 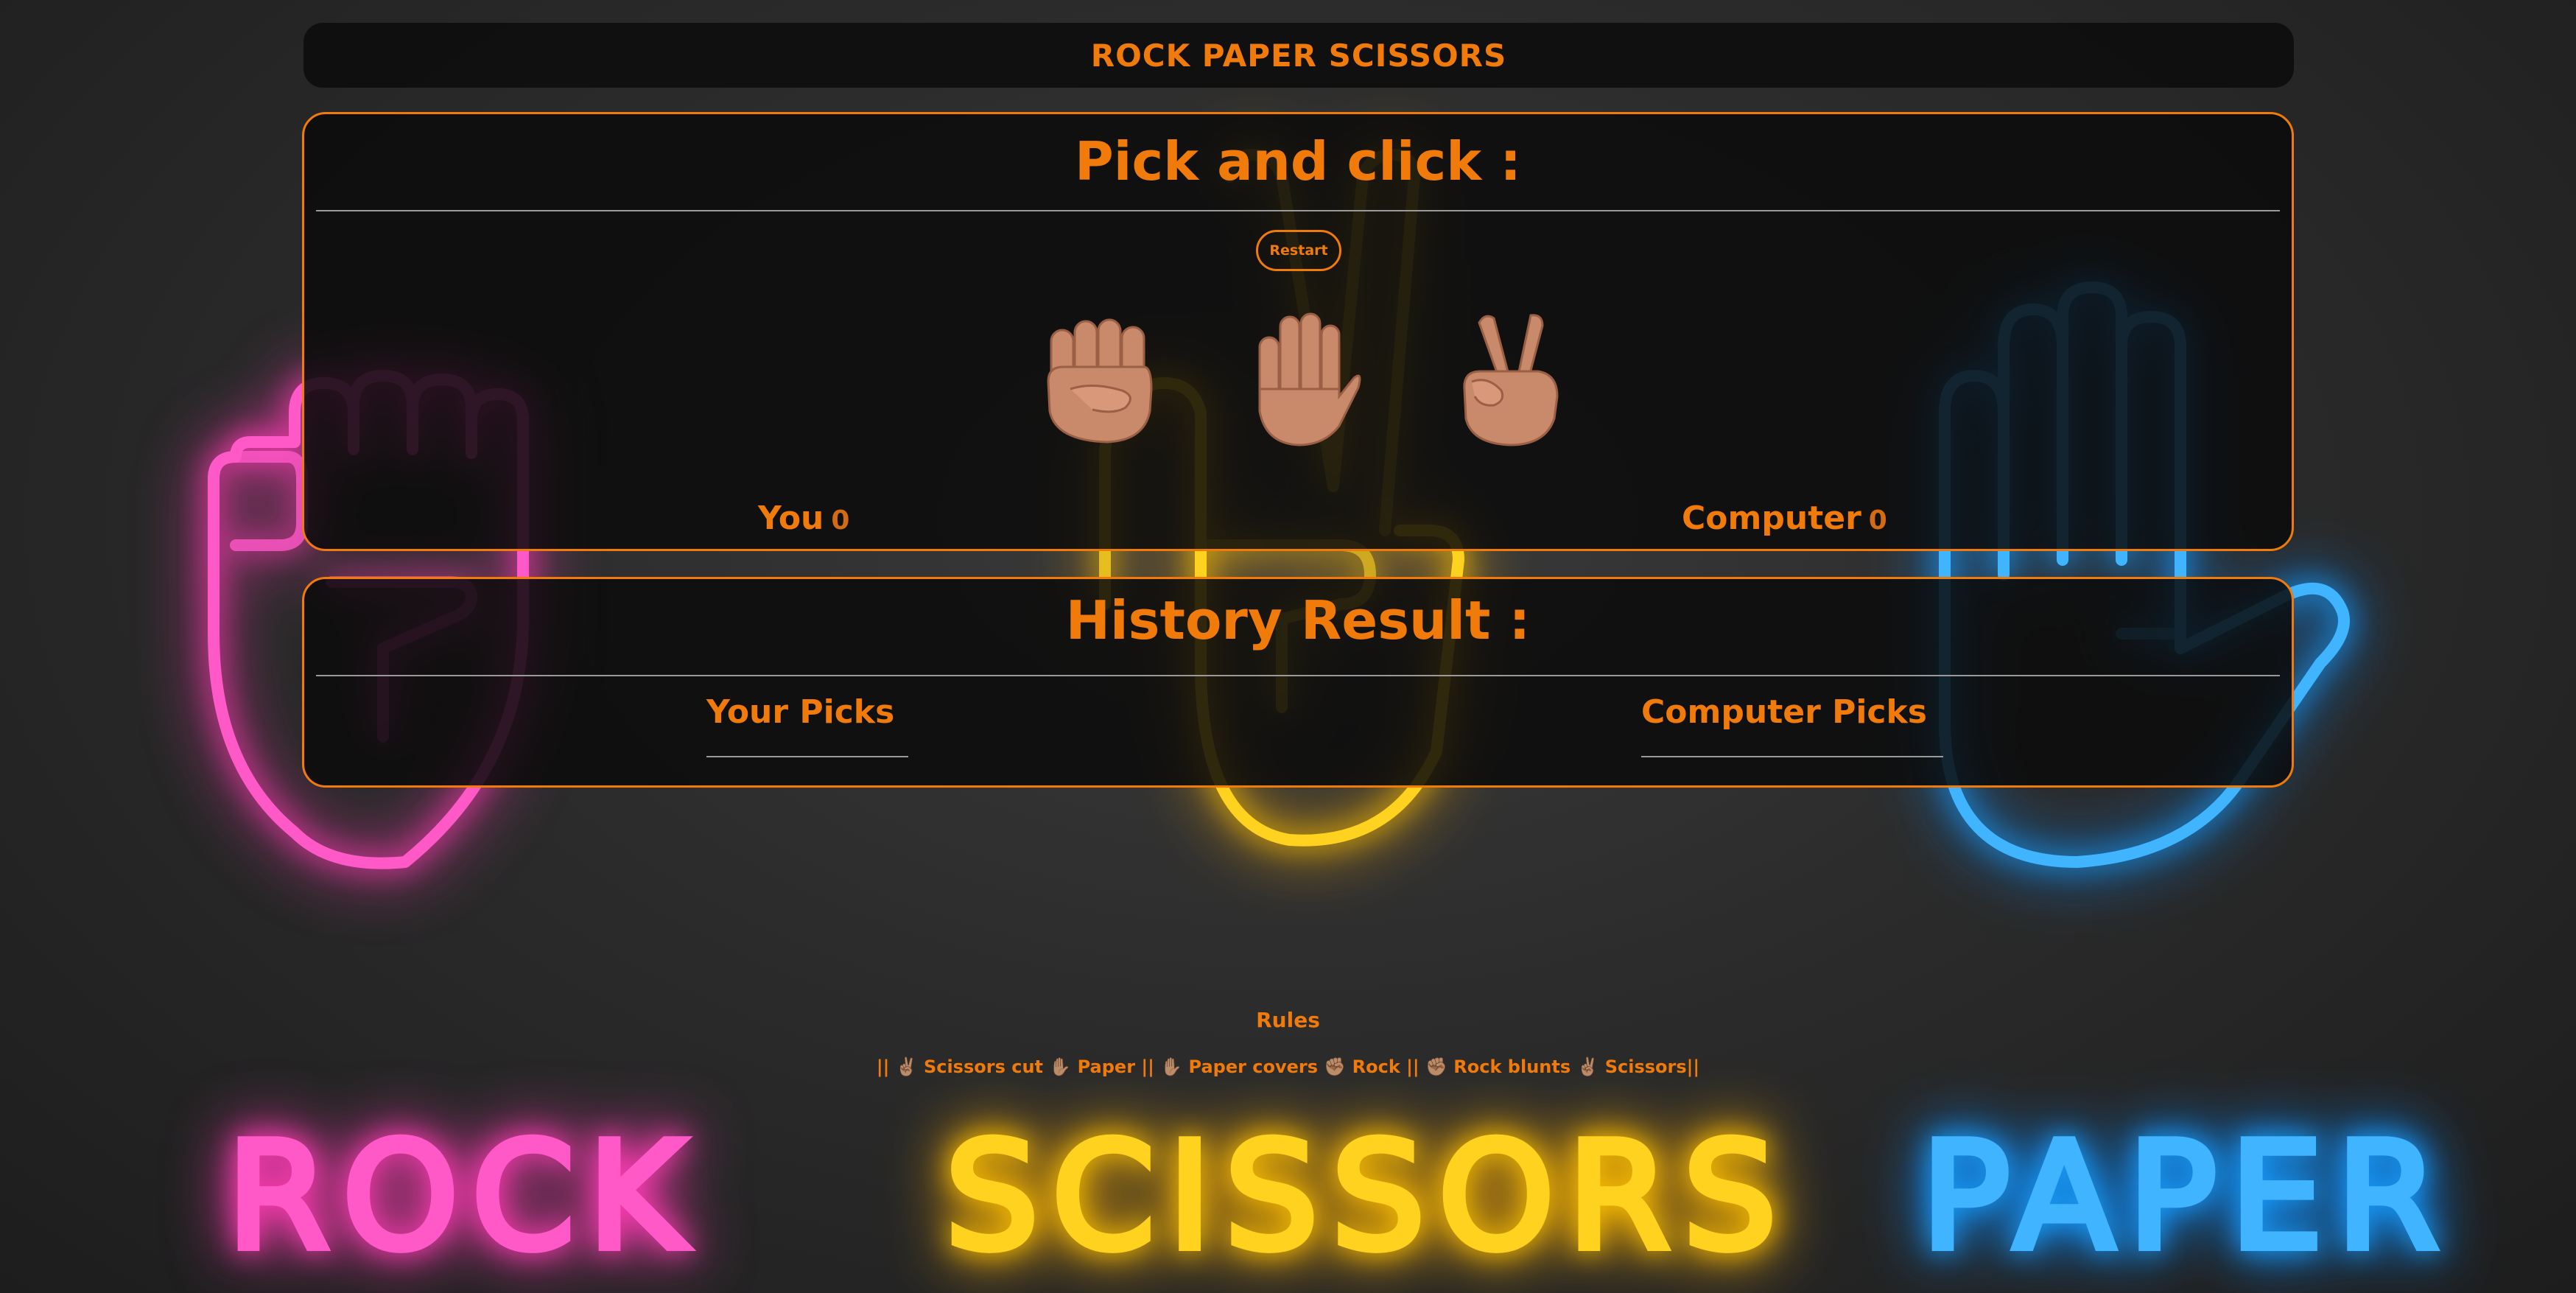 I want to click on computer-score: Computer 0, so click(x=1784, y=518).